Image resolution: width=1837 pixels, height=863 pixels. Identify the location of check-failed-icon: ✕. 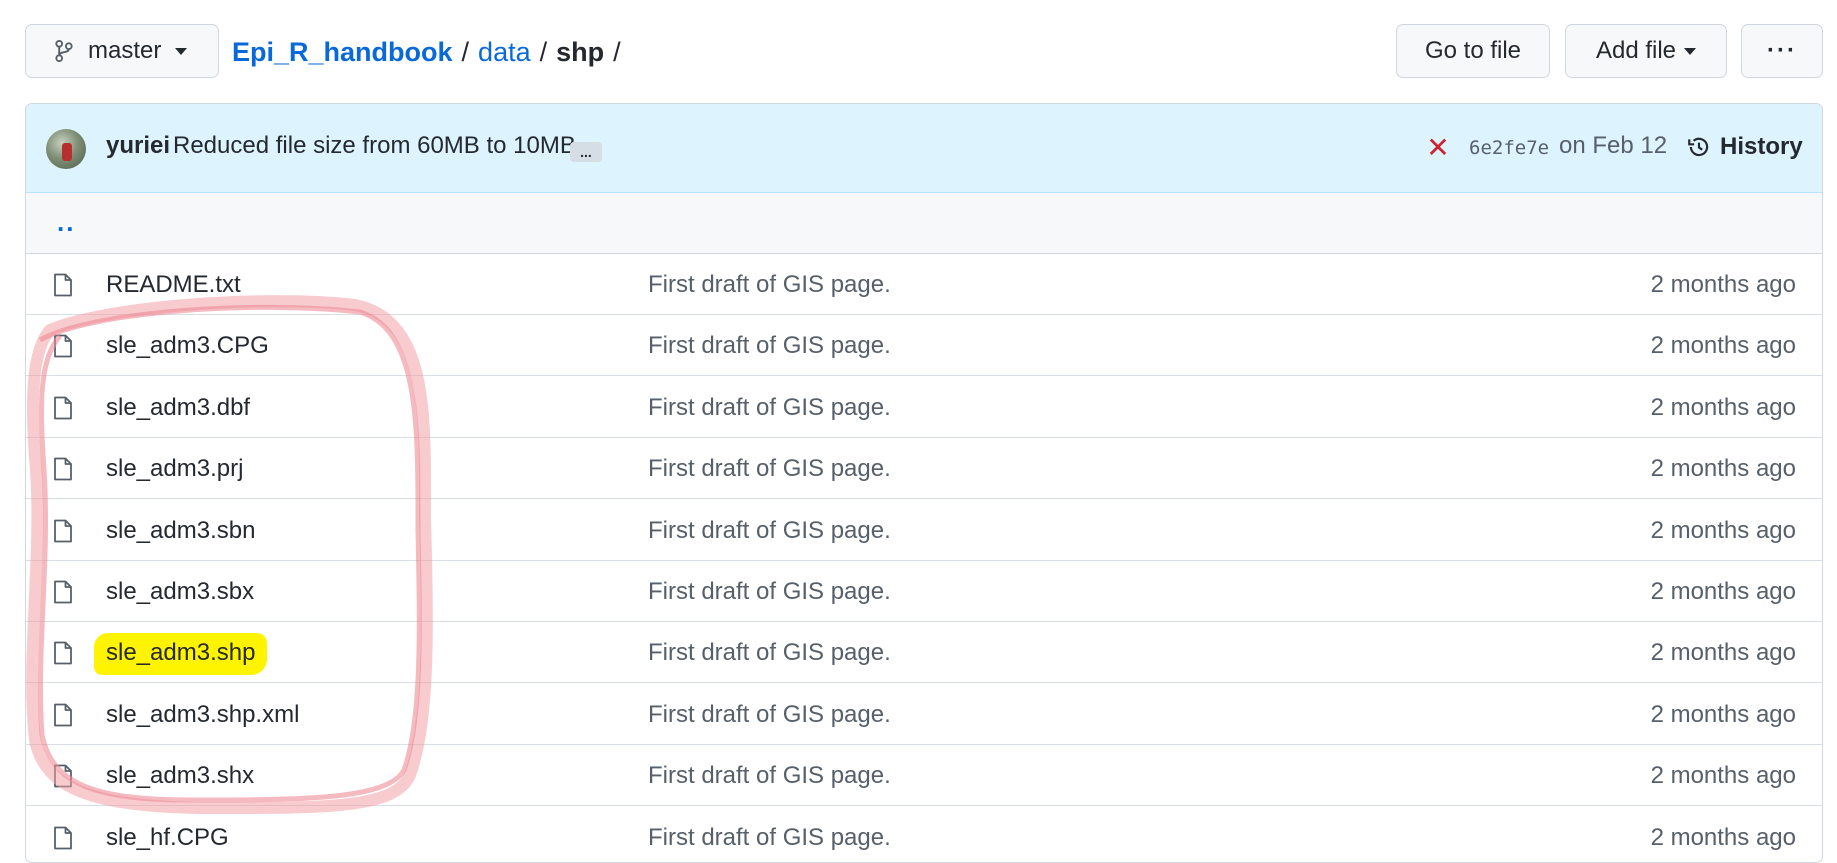
(1438, 148).